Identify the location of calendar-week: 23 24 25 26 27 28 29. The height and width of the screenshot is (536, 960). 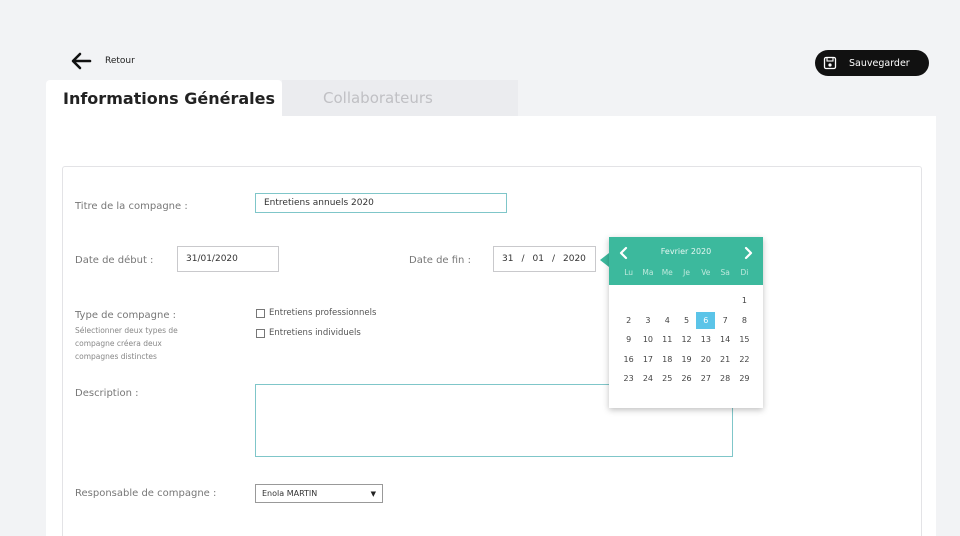
(686, 379).